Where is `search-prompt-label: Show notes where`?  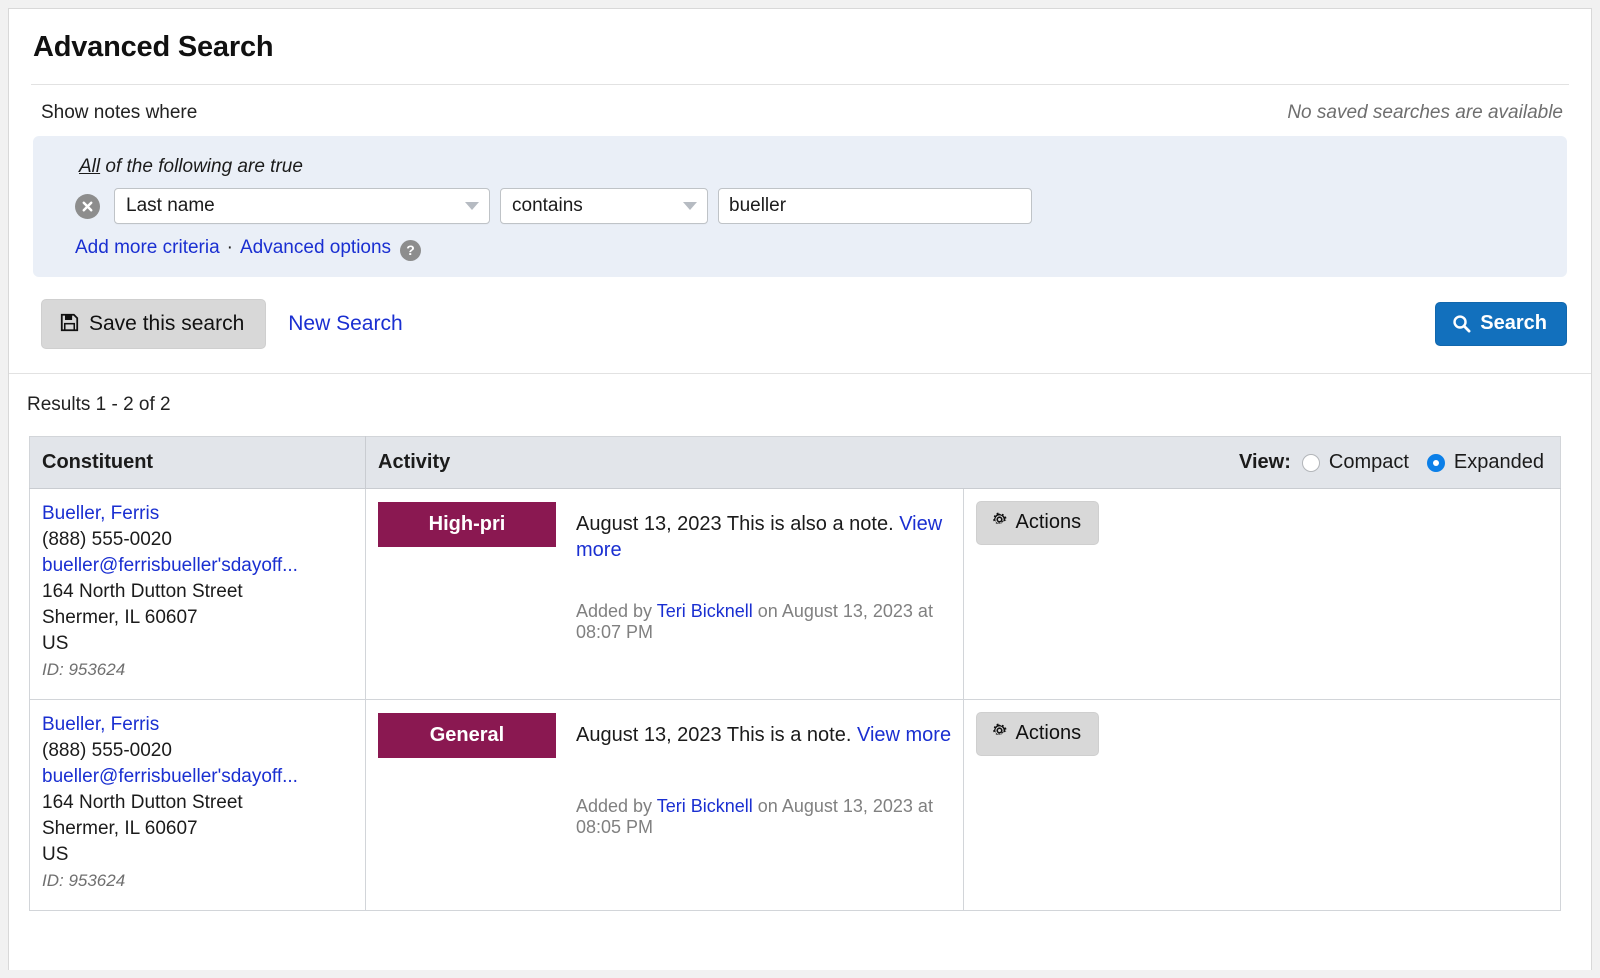 search-prompt-label: Show notes where is located at coordinates (119, 112).